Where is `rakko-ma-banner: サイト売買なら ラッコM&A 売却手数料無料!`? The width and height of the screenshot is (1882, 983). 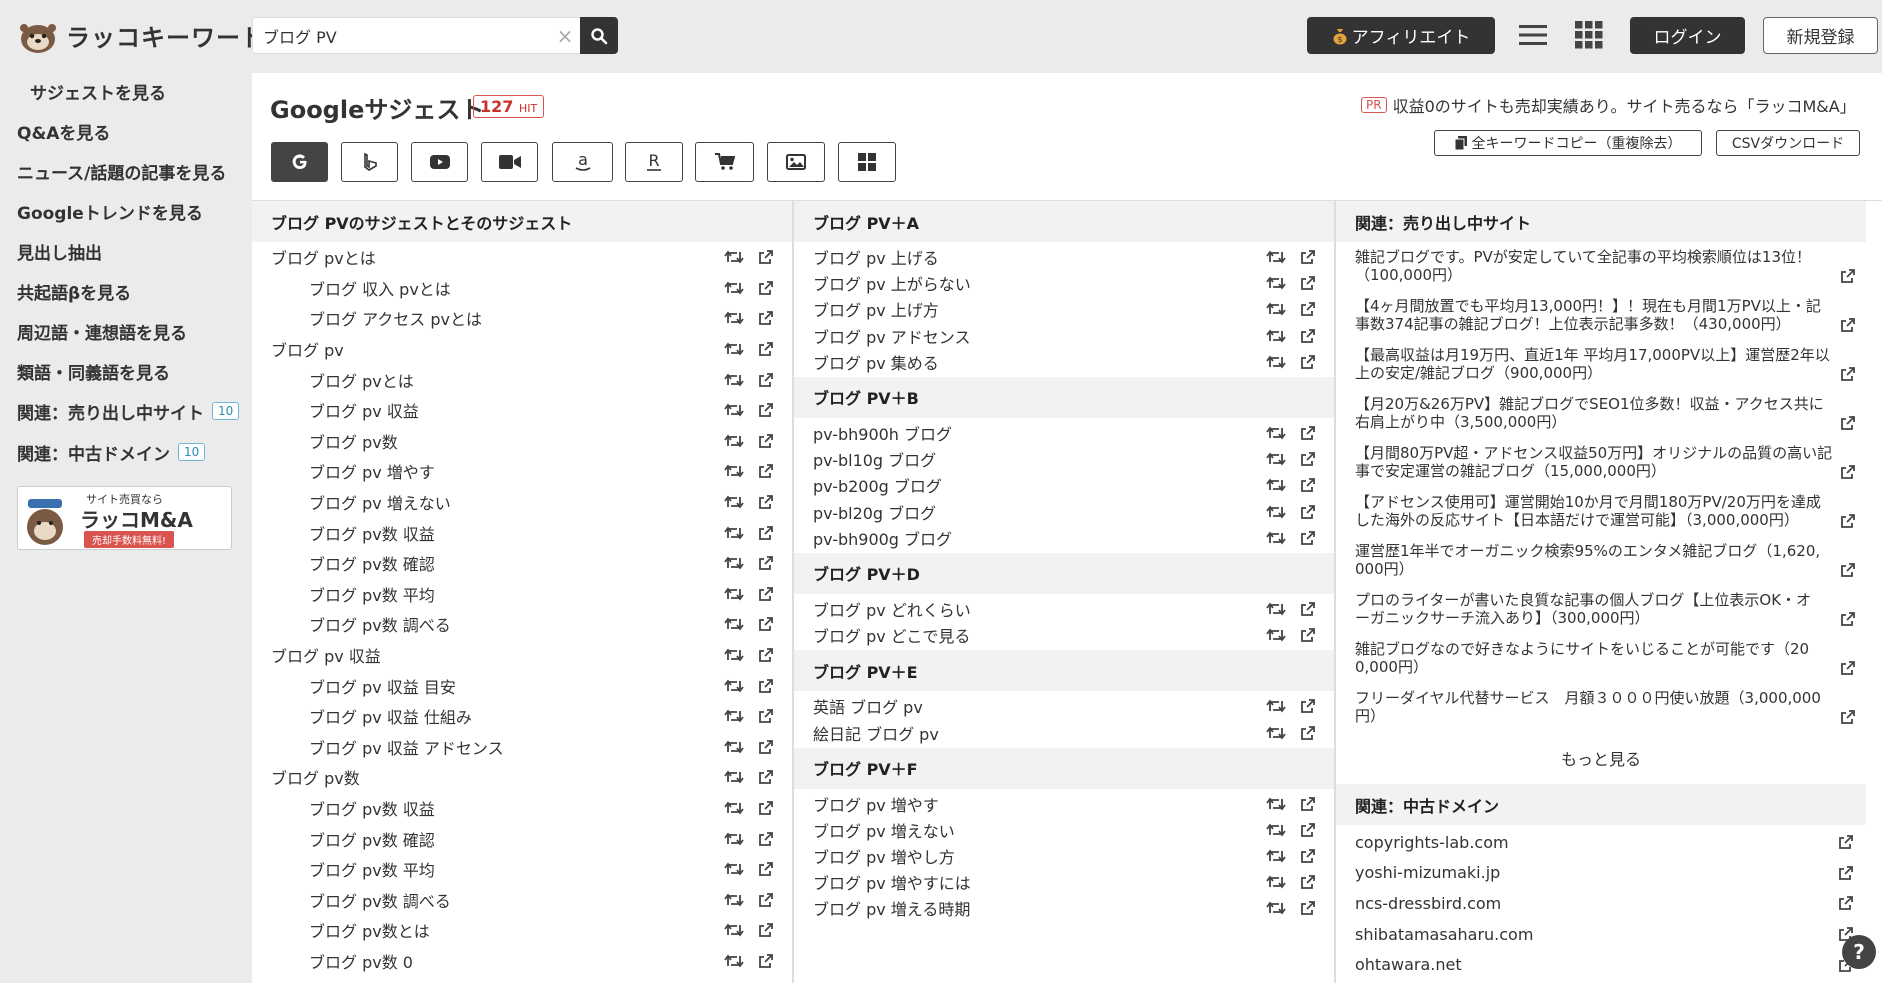 rakko-ma-banner: サイト売買なら ラッコM&A 売却手数料無料! is located at coordinates (124, 518).